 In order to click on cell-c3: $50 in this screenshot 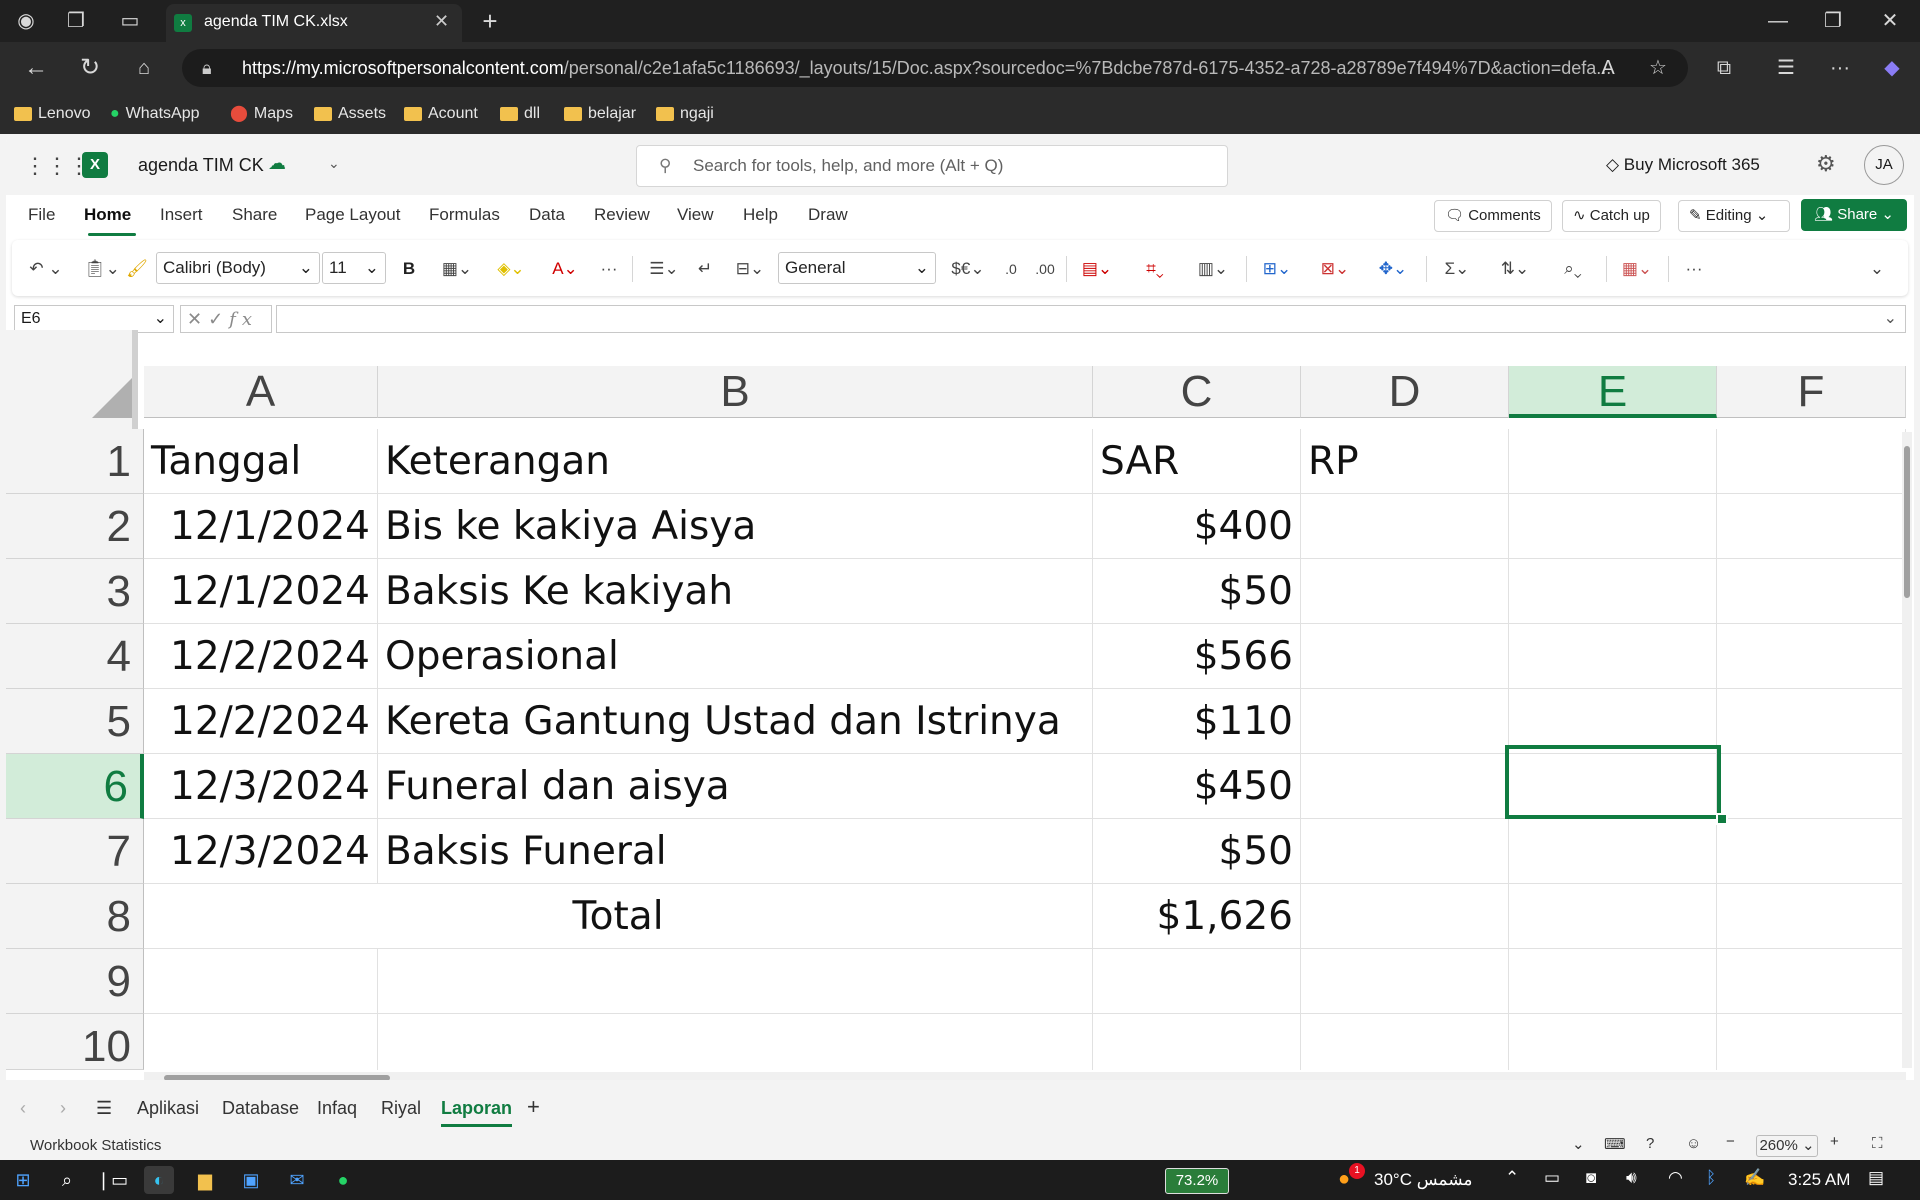, I will do `click(1197, 591)`.